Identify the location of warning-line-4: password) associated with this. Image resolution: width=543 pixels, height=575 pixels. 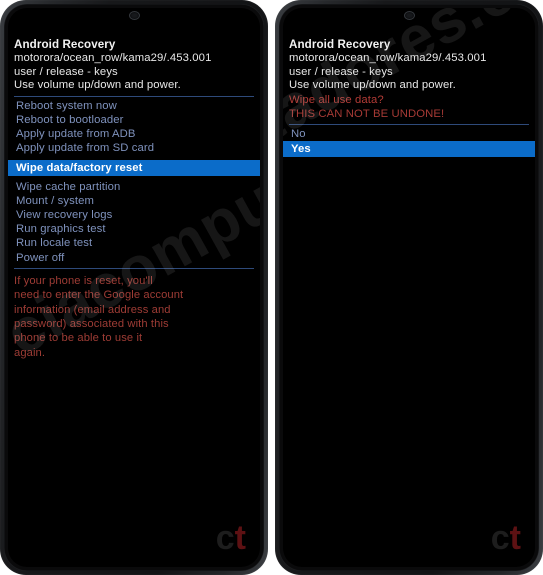
(91, 324).